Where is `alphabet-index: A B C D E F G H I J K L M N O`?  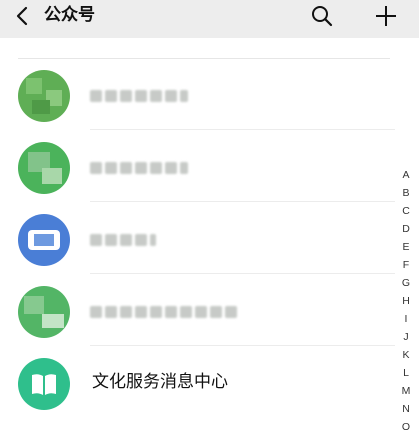
alphabet-index: A B C D E F G H I J K L M N O is located at coordinates (406, 301).